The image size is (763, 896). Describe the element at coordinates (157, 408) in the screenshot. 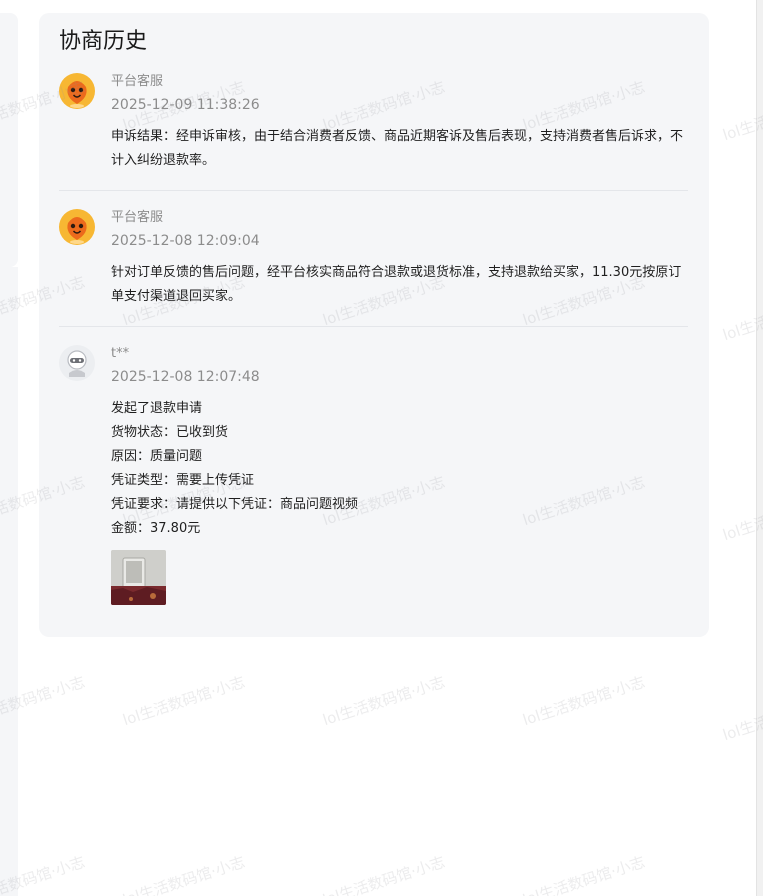

I see `detail-line: 发起了退款申请` at that location.